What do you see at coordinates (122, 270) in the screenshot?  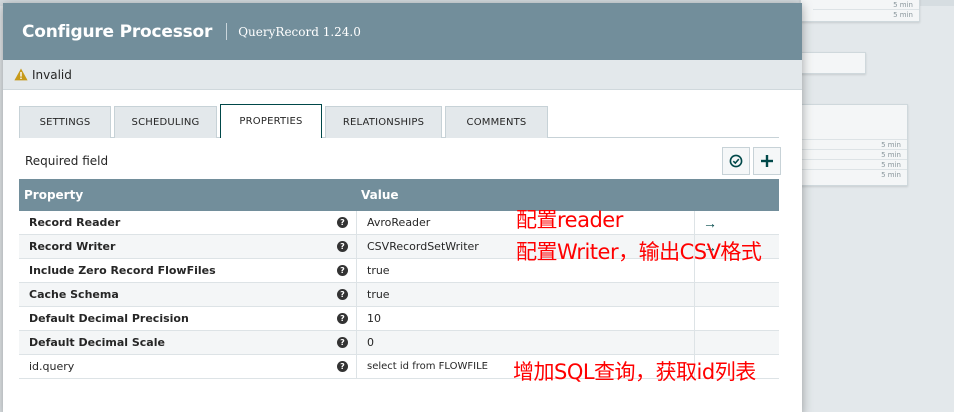 I see `property-name: Include Zero Record FlowFiles` at bounding box center [122, 270].